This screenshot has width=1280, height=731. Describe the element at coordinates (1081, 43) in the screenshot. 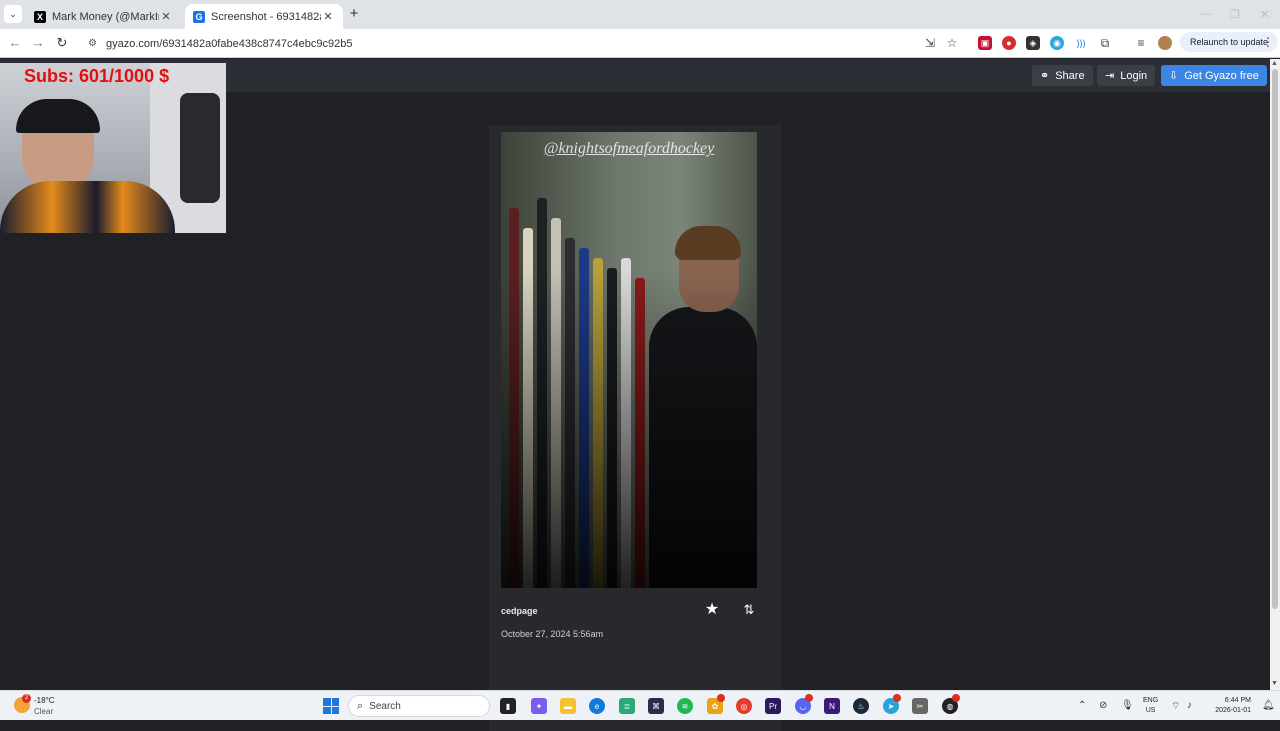

I see `extension-icon: )))` at that location.